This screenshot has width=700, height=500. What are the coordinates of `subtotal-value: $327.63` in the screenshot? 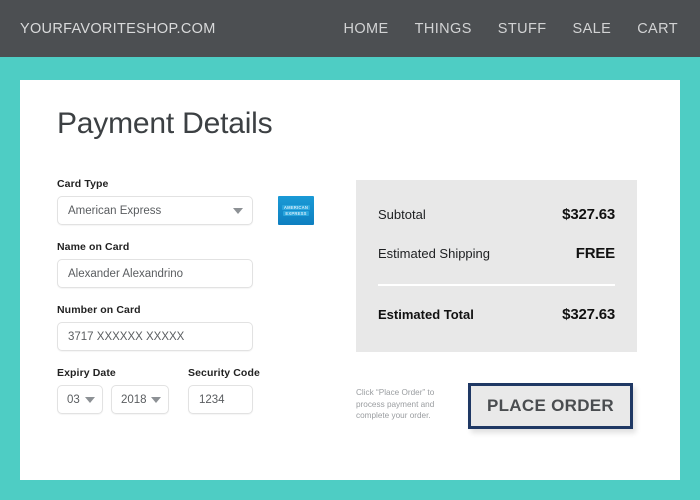 It's located at (588, 214).